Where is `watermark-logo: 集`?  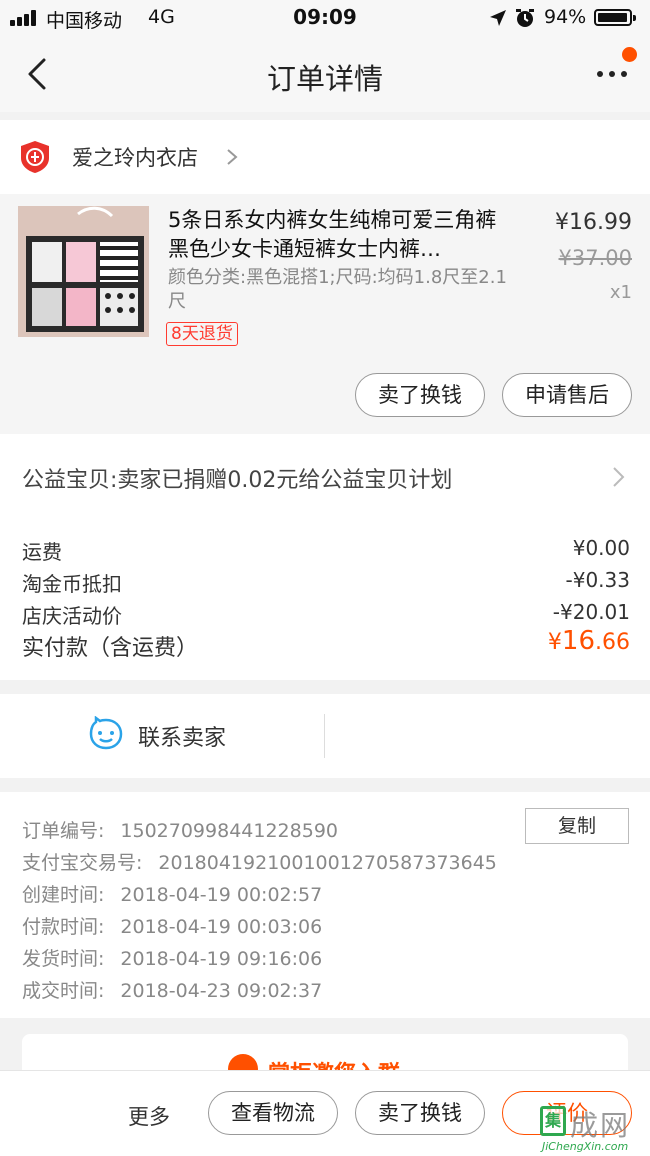 watermark-logo: 集 is located at coordinates (553, 1121).